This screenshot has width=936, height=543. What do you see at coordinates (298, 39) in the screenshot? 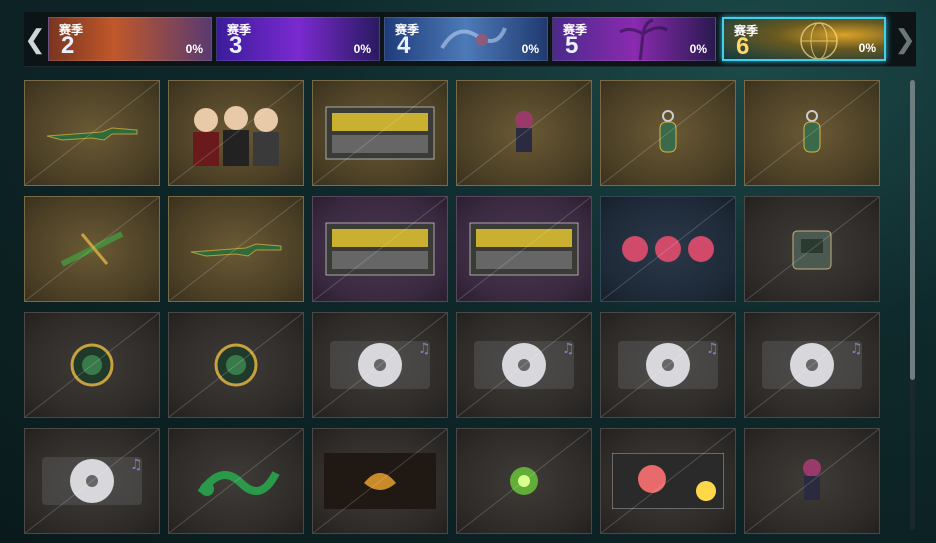
I see `season-tab-3: 赛季 3 0%` at bounding box center [298, 39].